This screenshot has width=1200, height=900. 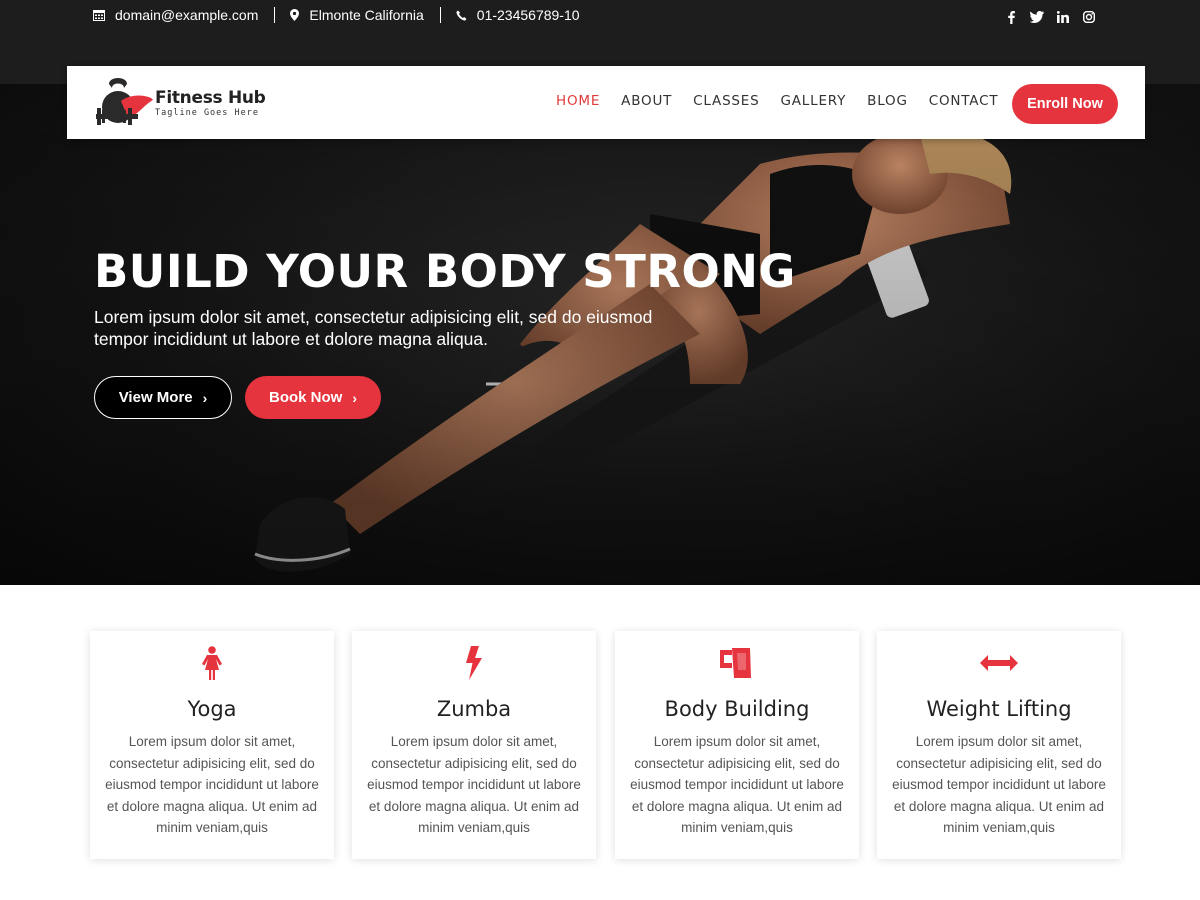 I want to click on view-more-label: View More, so click(x=155, y=397).